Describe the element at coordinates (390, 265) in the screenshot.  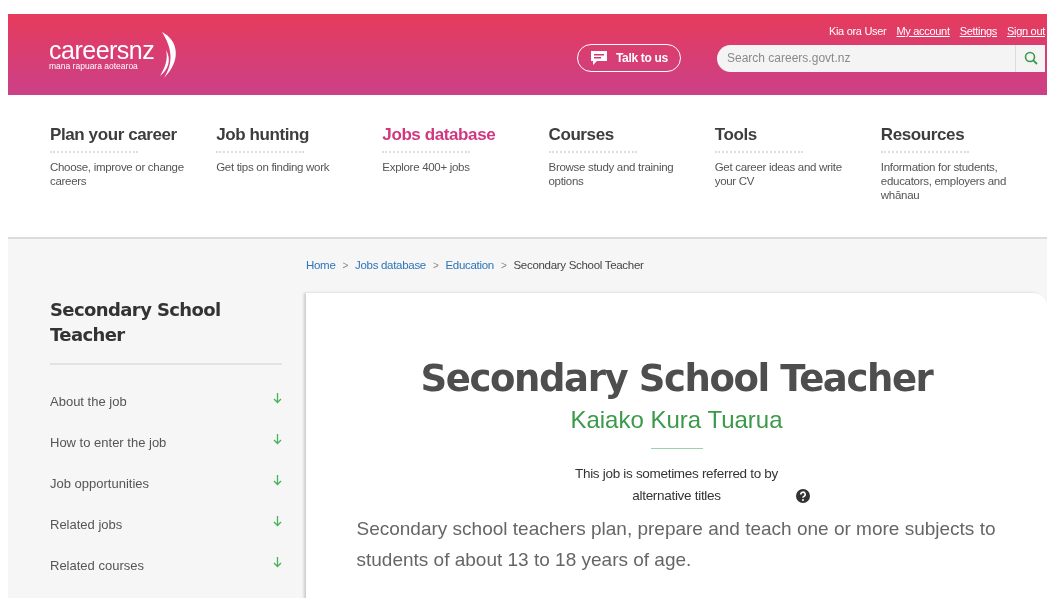
I see `breadcrumb-link: Jobs database` at that location.